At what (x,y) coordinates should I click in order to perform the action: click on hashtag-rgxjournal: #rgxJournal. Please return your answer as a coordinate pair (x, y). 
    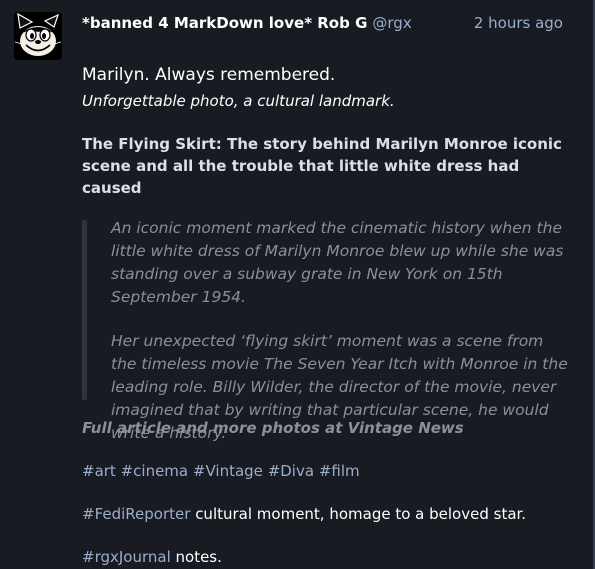
    Looking at the image, I should click on (126, 557).